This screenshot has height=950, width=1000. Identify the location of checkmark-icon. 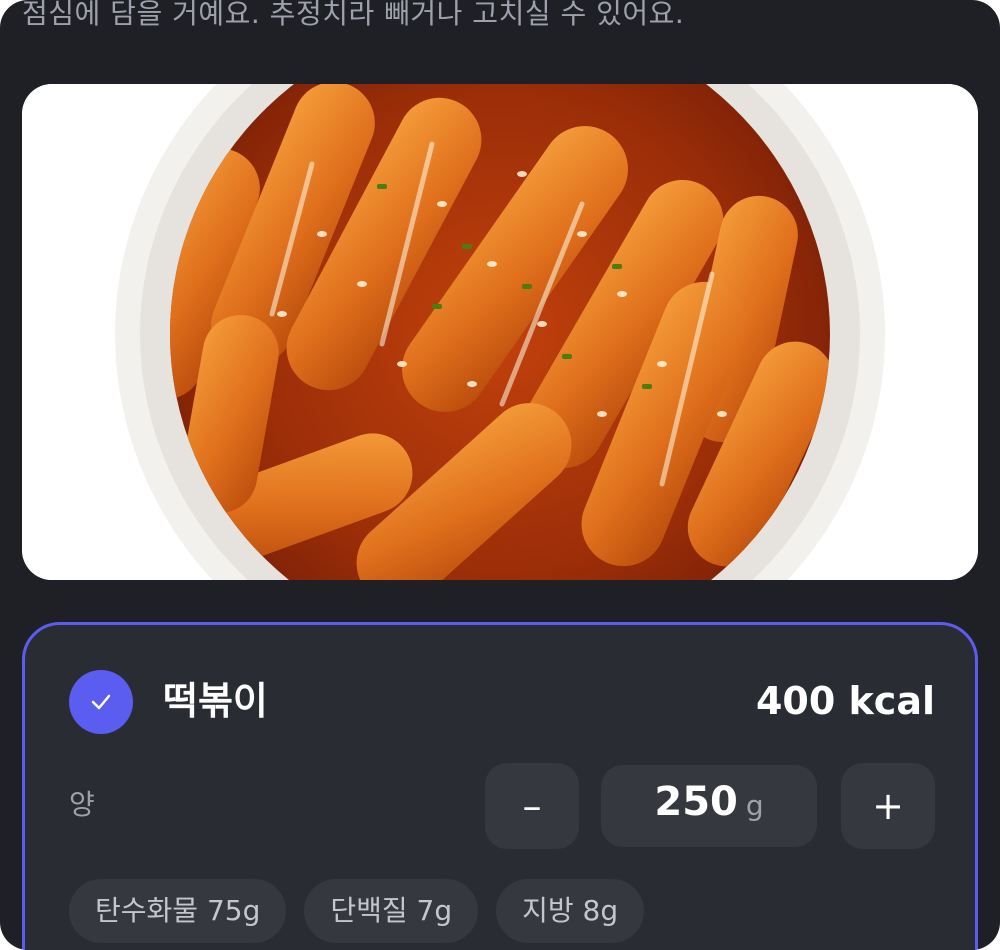
(101, 702).